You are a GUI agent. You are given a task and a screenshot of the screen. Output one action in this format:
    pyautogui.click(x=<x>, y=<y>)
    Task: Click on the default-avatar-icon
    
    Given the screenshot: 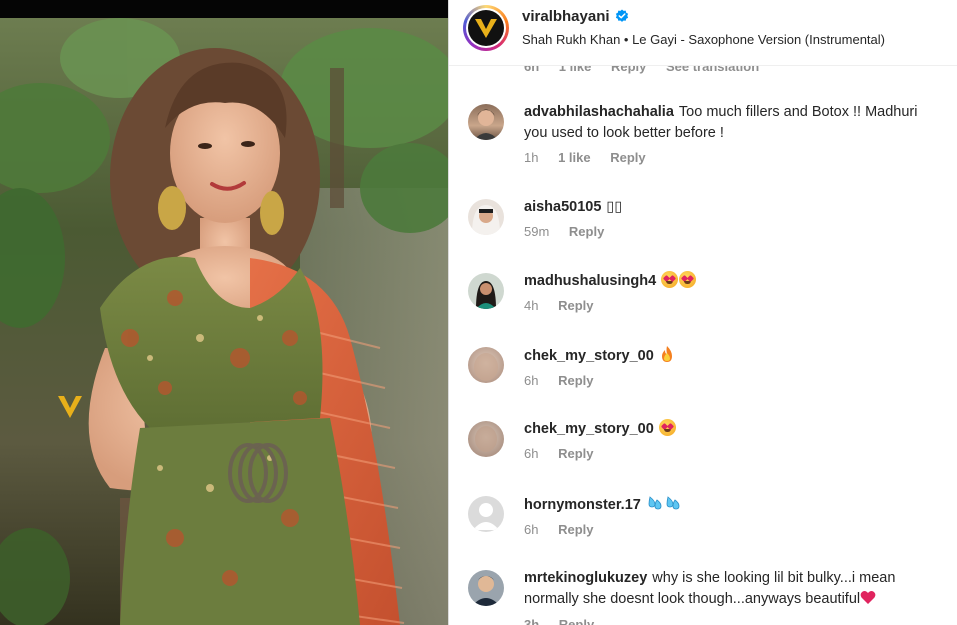 What is the action you would take?
    pyautogui.click(x=486, y=516)
    